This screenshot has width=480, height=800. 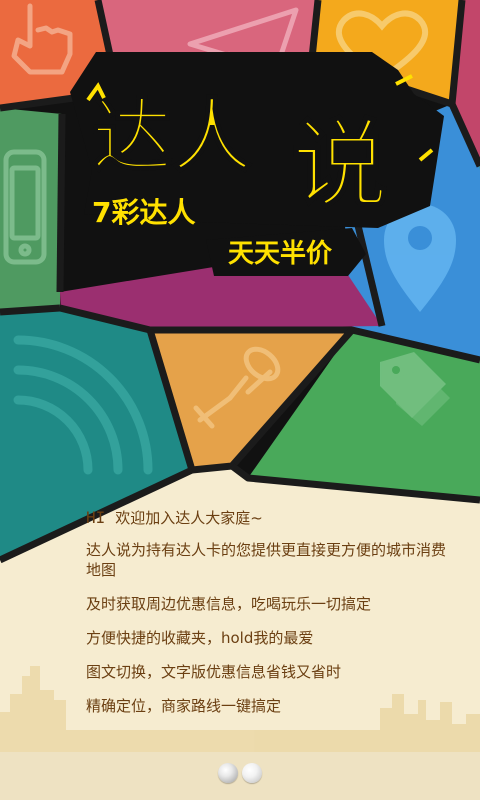 I want to click on logo-title-part2: 说, so click(x=340, y=165).